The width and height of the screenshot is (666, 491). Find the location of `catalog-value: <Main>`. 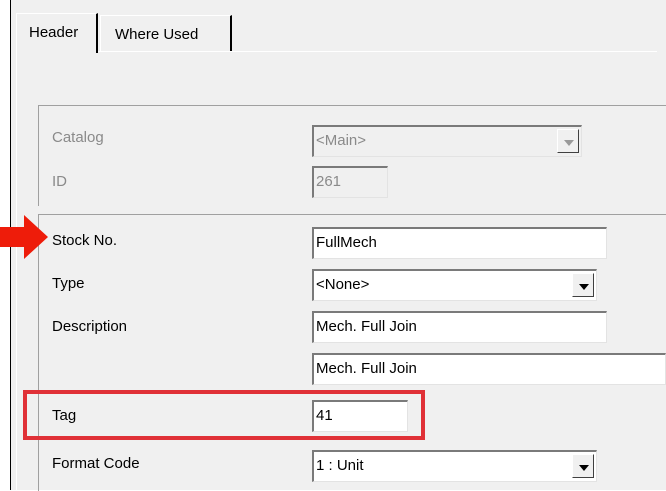

catalog-value: <Main> is located at coordinates (341, 140).